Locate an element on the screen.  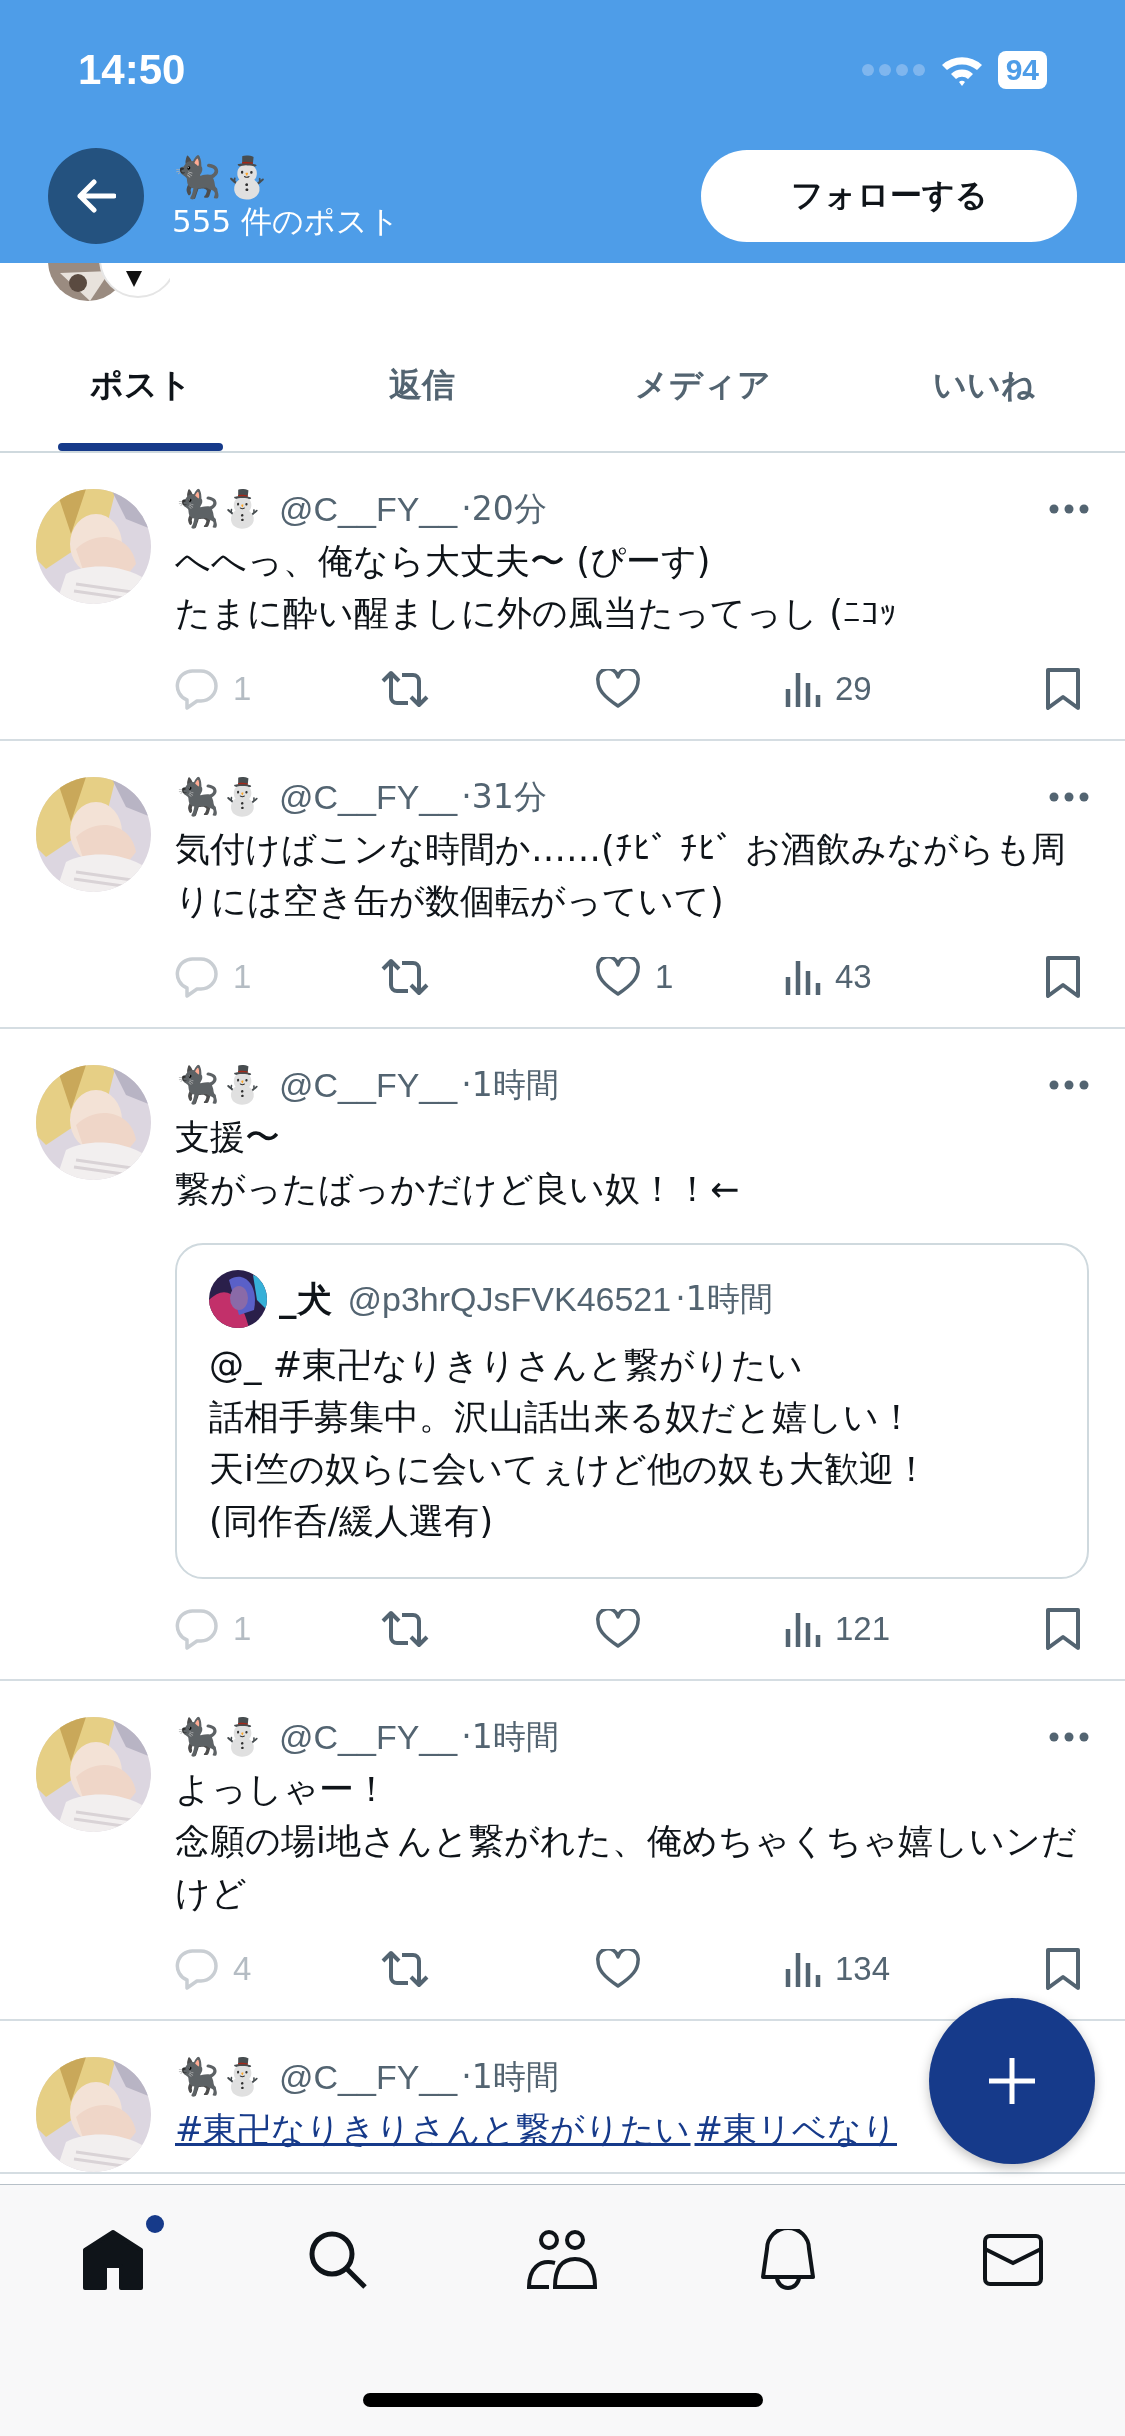
post-text: へへっ、俺なら大丈夫〜 (ぴーす) is located at coordinates (443, 561).